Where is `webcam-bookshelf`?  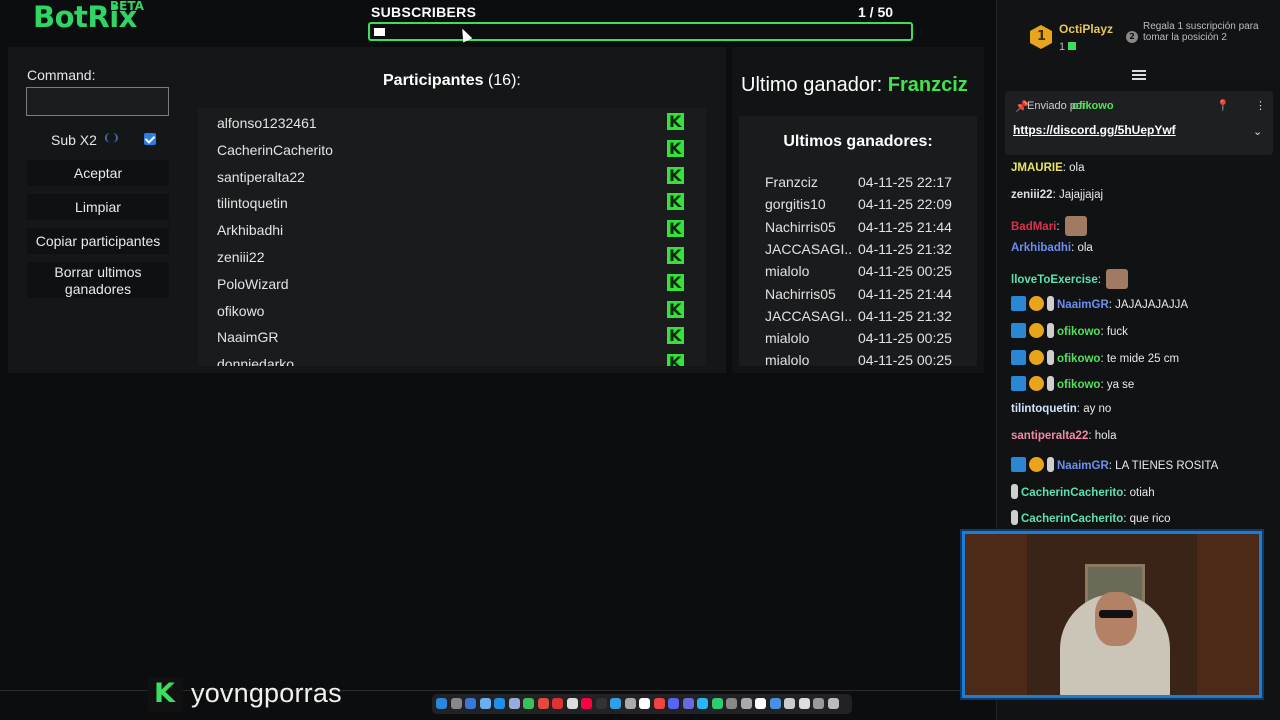 webcam-bookshelf is located at coordinates (996, 614).